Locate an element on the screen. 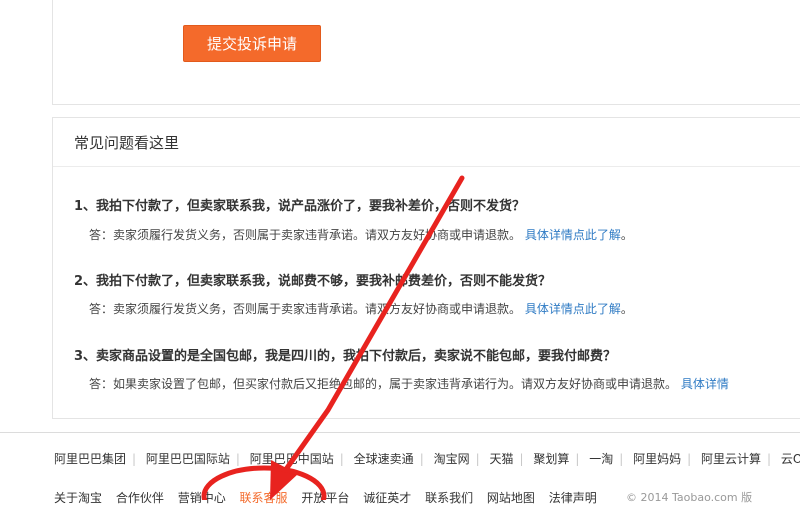  submit-complaint-button: 提交投诉申请 is located at coordinates (252, 43).